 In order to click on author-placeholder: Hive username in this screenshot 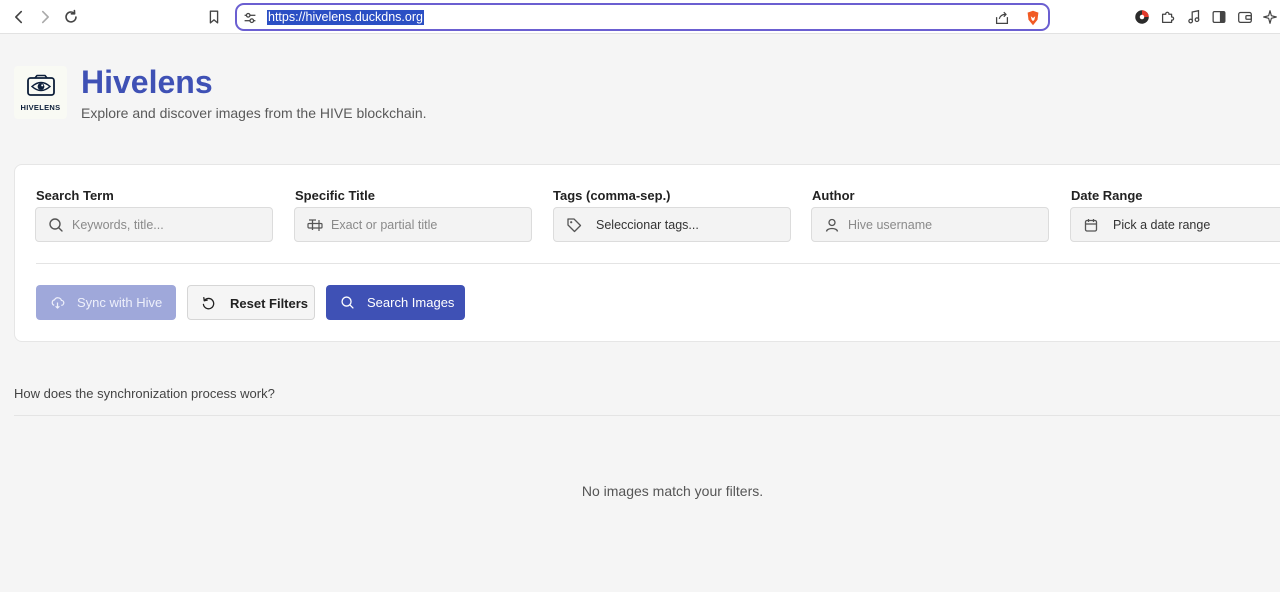, I will do `click(890, 225)`.